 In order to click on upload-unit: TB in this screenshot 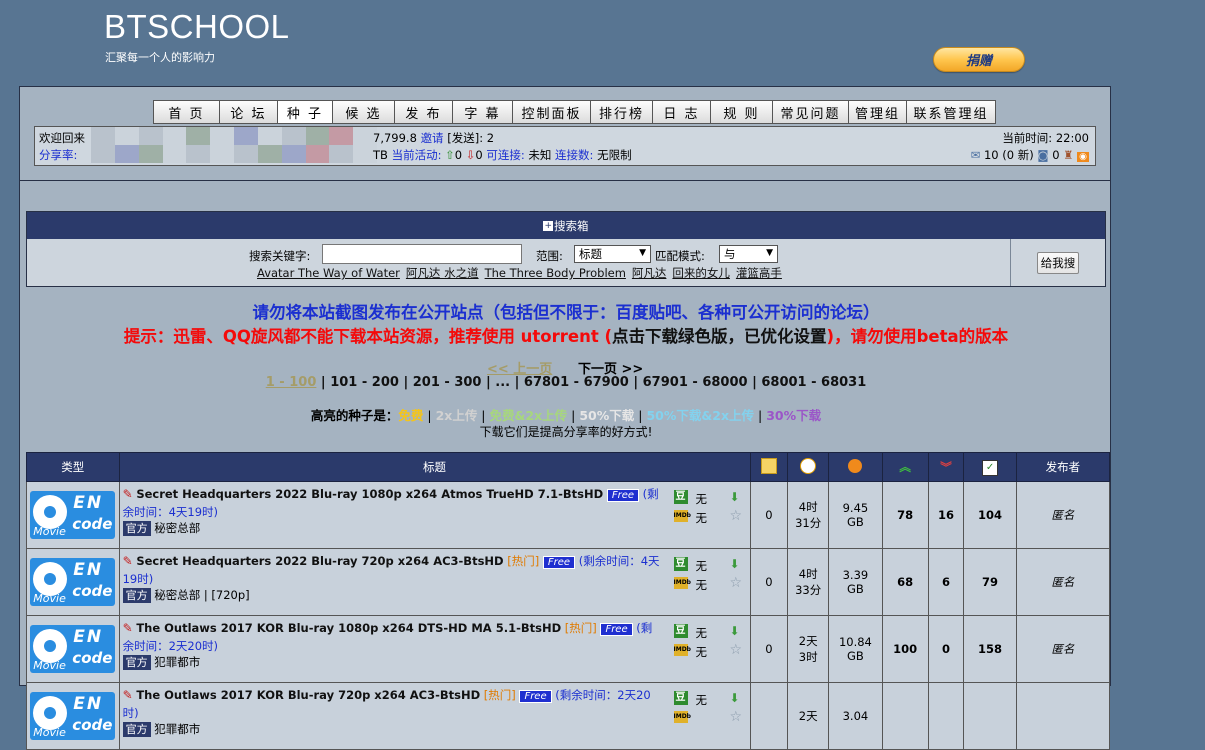, I will do `click(380, 155)`.